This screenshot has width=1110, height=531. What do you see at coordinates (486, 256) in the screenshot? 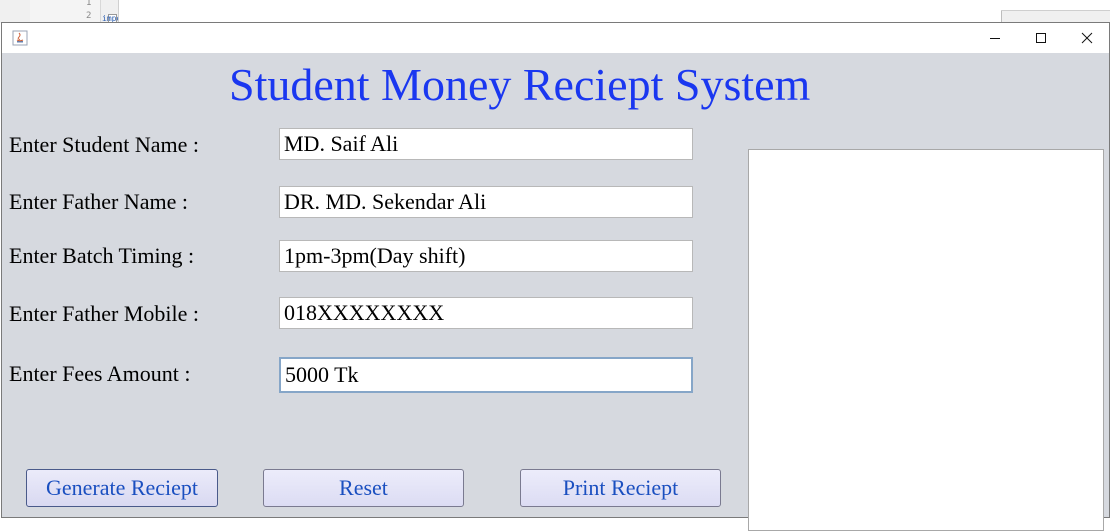
I see `batch-timing-field` at bounding box center [486, 256].